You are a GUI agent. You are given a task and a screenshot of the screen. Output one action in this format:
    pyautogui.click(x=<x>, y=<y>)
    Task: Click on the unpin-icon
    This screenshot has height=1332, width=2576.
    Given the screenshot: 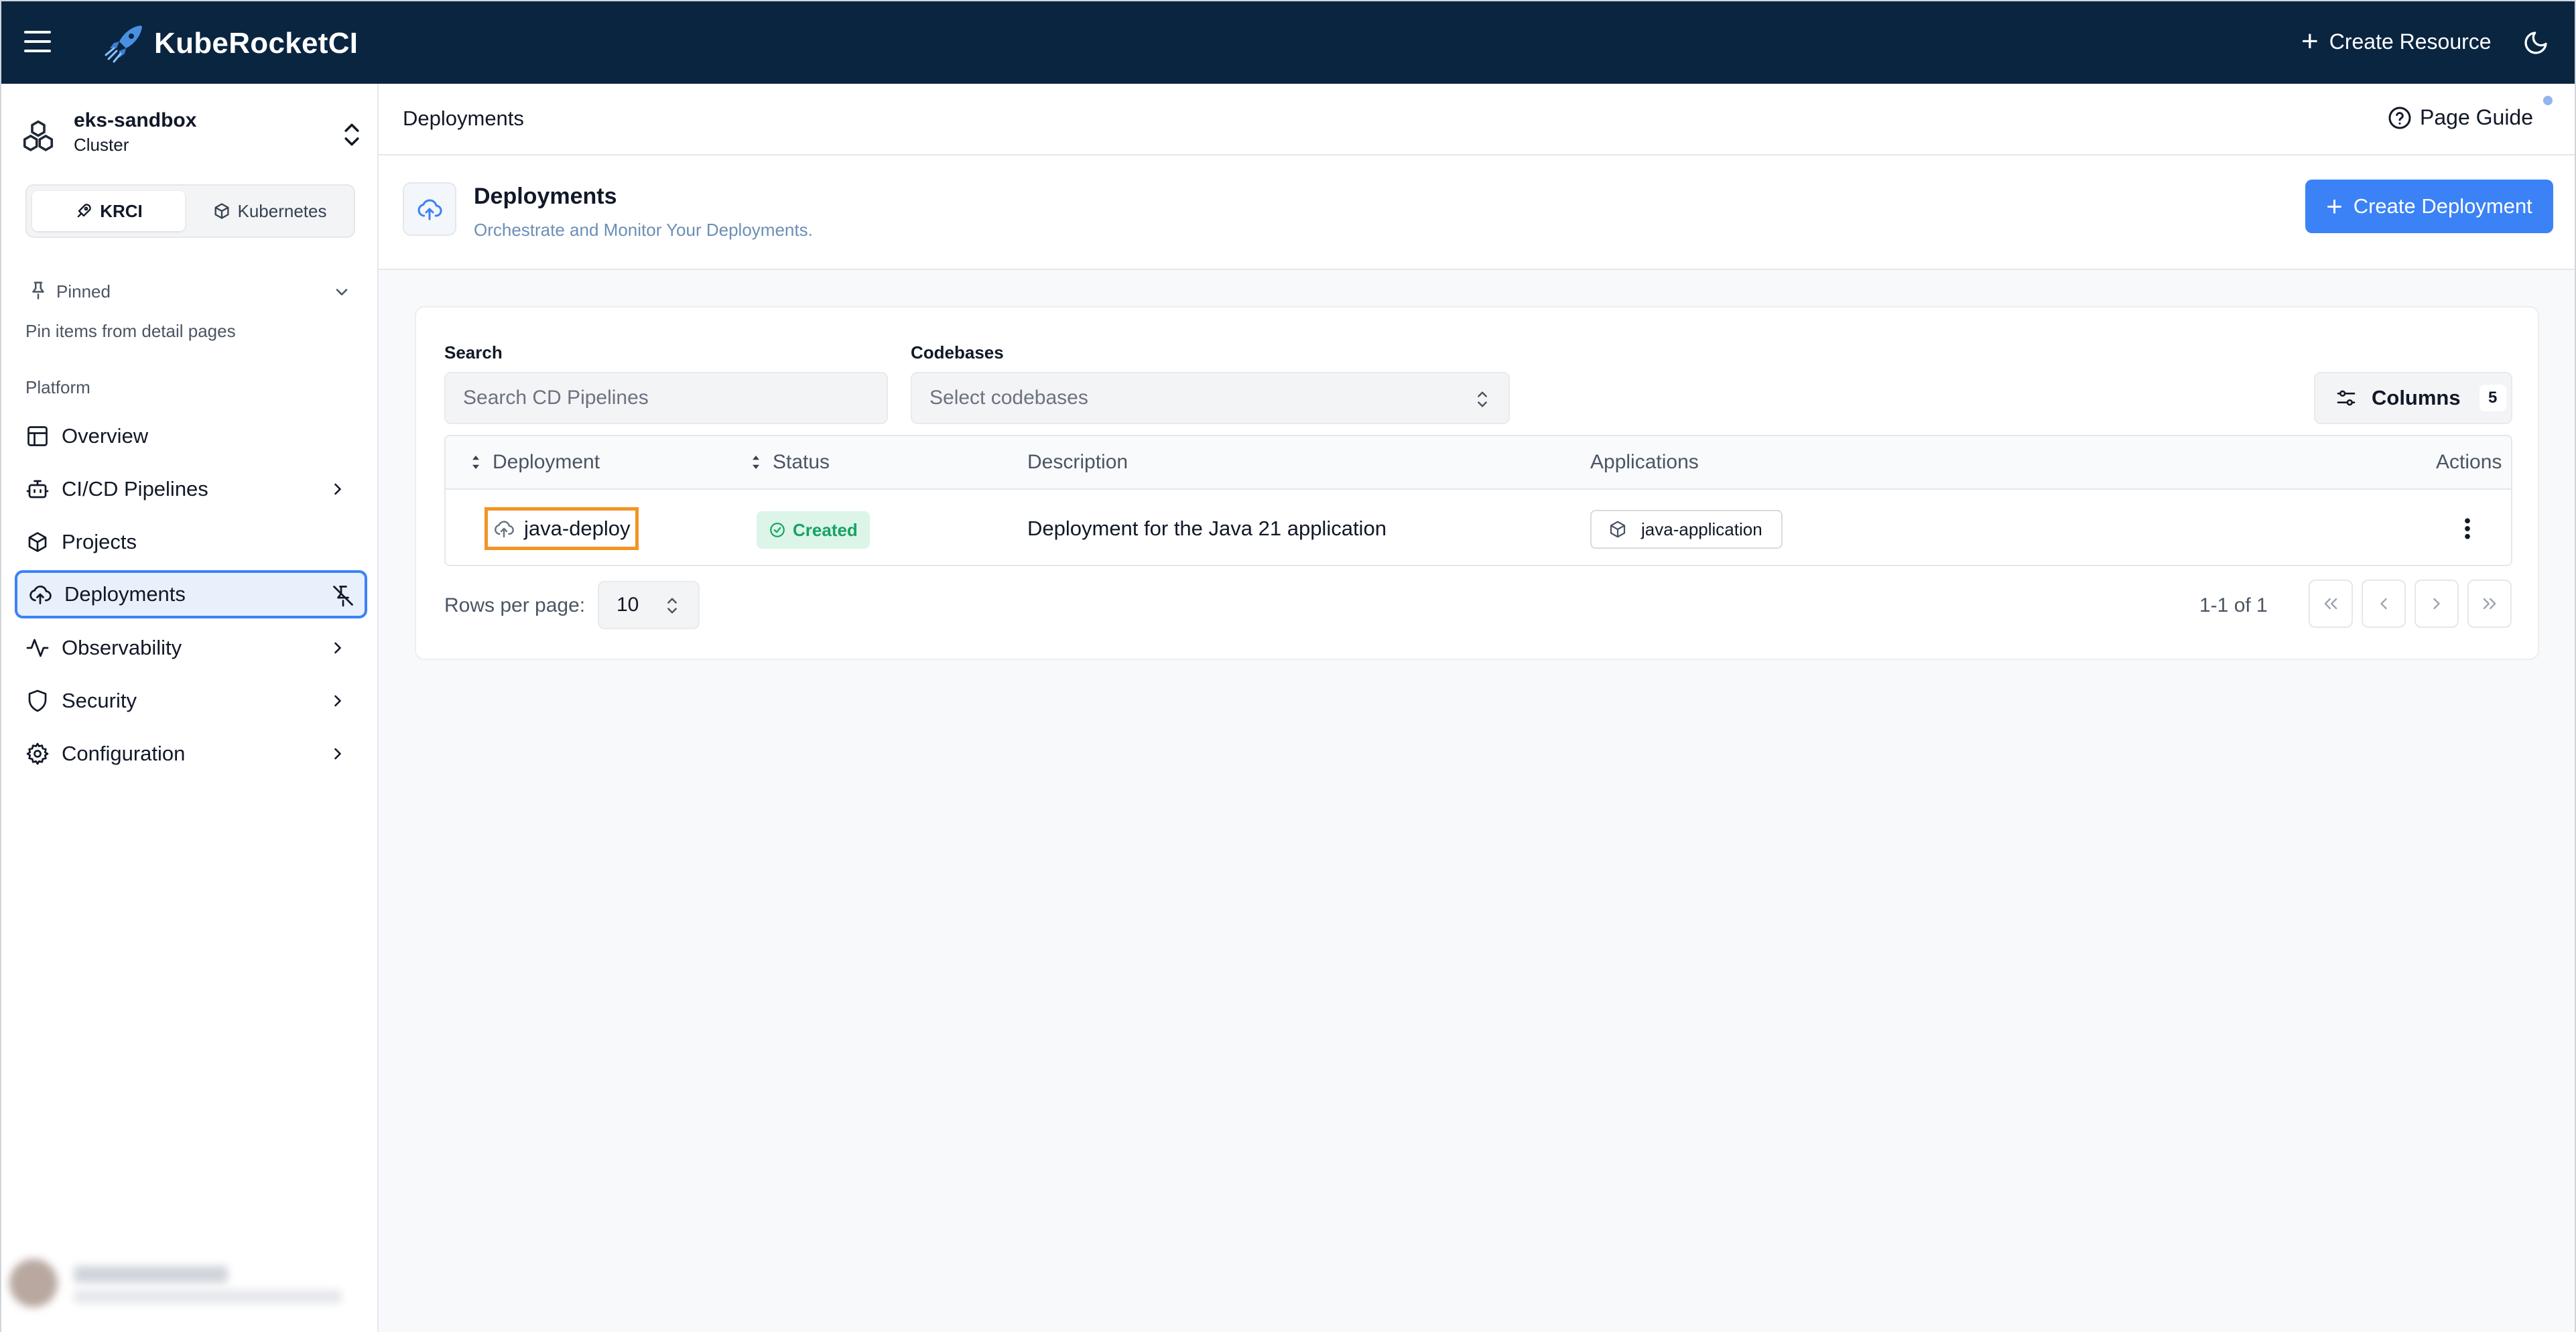 What is the action you would take?
    pyautogui.click(x=343, y=596)
    